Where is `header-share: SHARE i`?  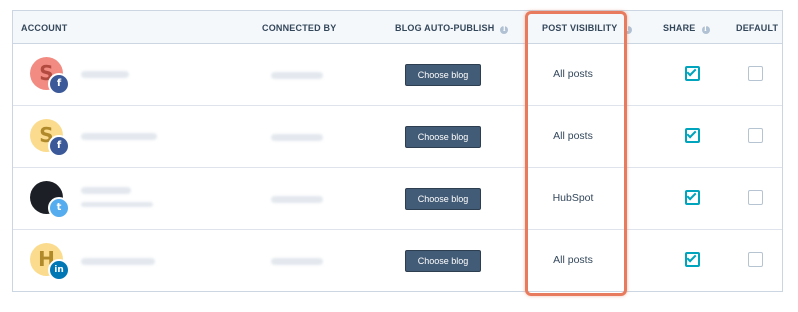 header-share: SHARE i is located at coordinates (686, 28).